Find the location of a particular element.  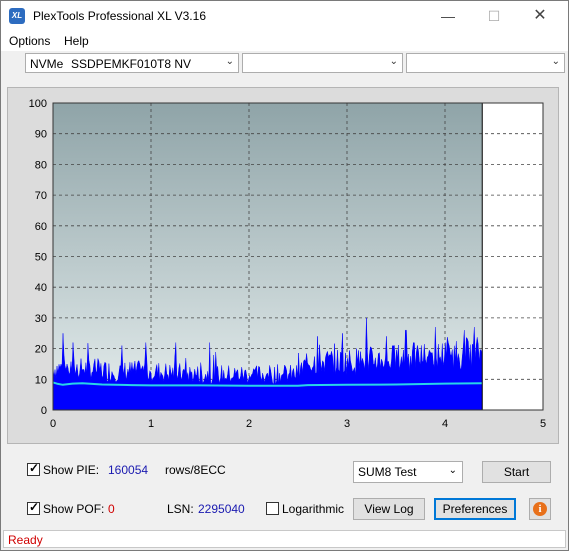

preferences-button: Preferences is located at coordinates (475, 509).